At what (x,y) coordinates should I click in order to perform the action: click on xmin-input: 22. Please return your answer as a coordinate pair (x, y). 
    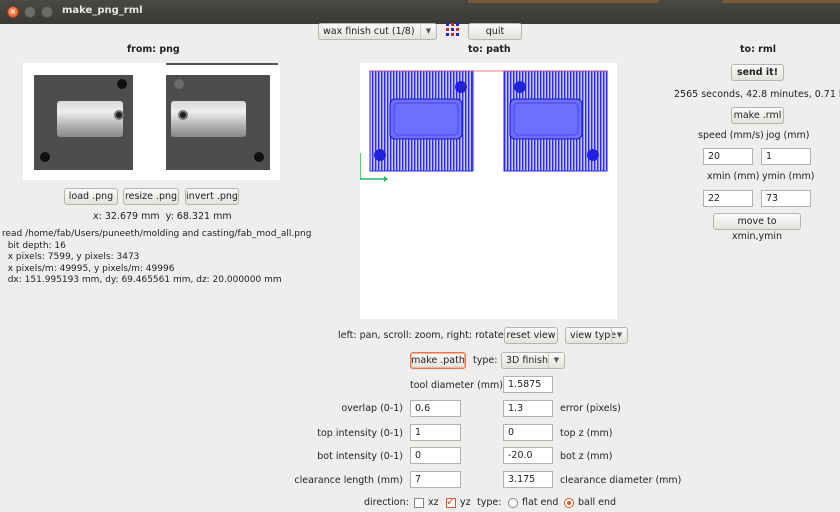
    Looking at the image, I should click on (728, 198).